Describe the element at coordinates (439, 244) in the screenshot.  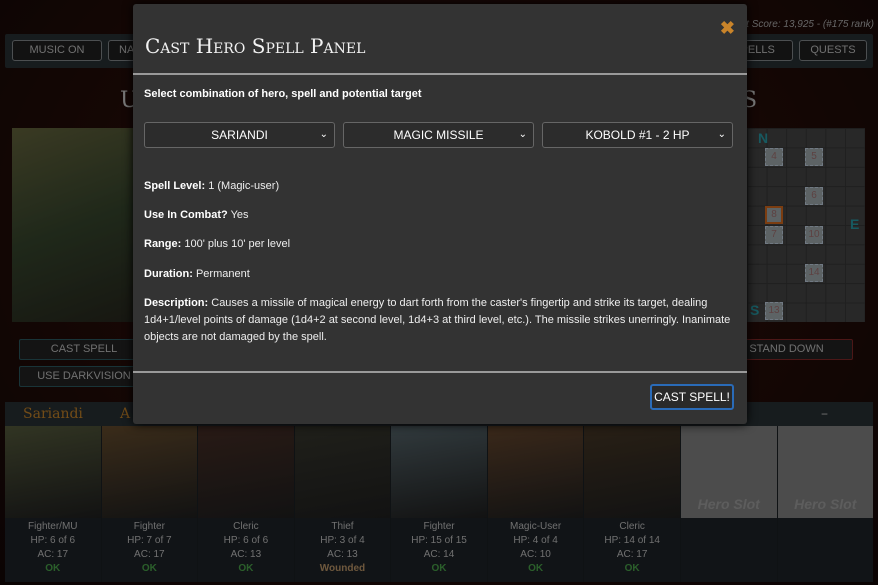
I see `spell-range: Range: 100' plus 10' per level` at that location.